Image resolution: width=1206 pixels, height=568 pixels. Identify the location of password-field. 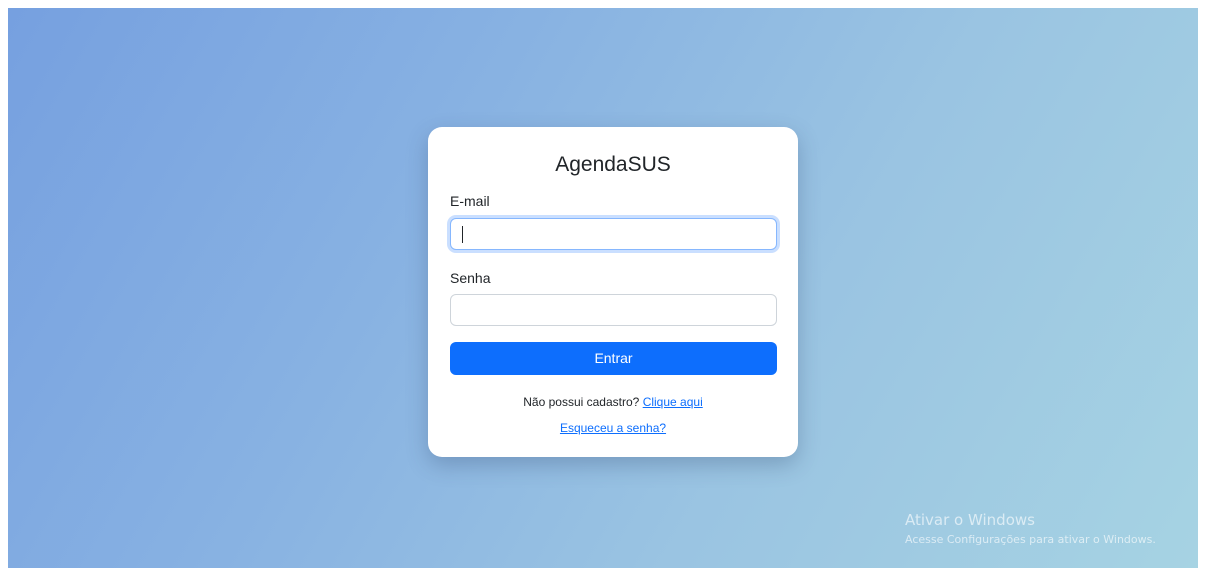
(613, 310).